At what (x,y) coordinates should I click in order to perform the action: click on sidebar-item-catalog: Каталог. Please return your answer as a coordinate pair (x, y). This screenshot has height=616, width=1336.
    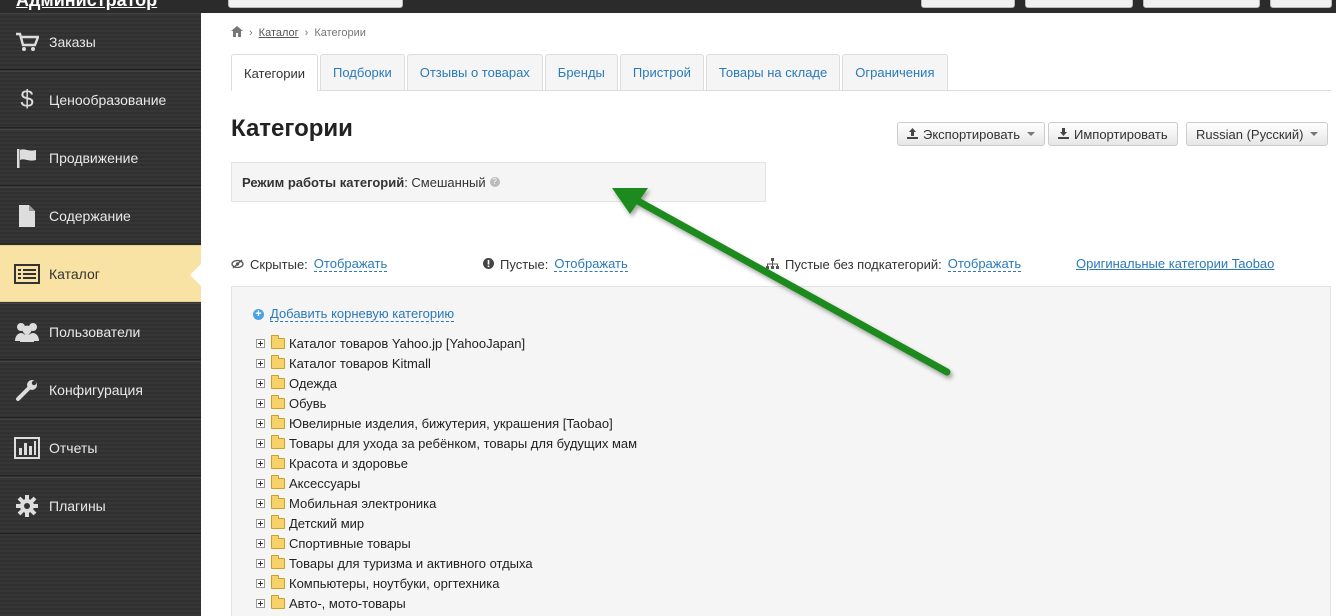
    Looking at the image, I should click on (100, 273).